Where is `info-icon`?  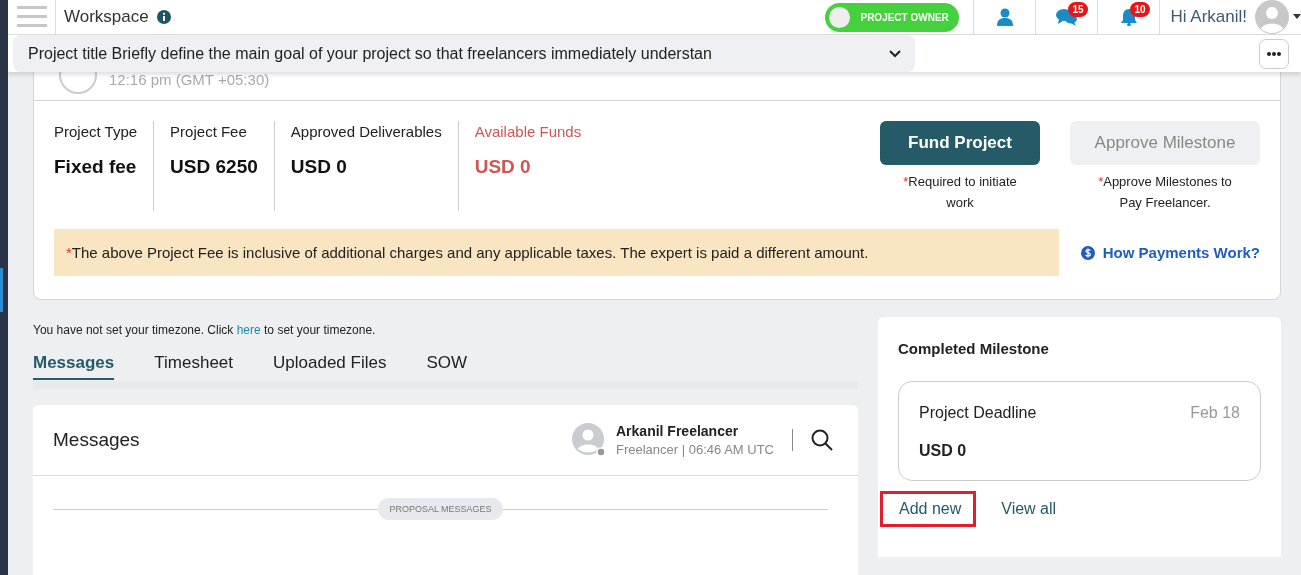
info-icon is located at coordinates (163, 17).